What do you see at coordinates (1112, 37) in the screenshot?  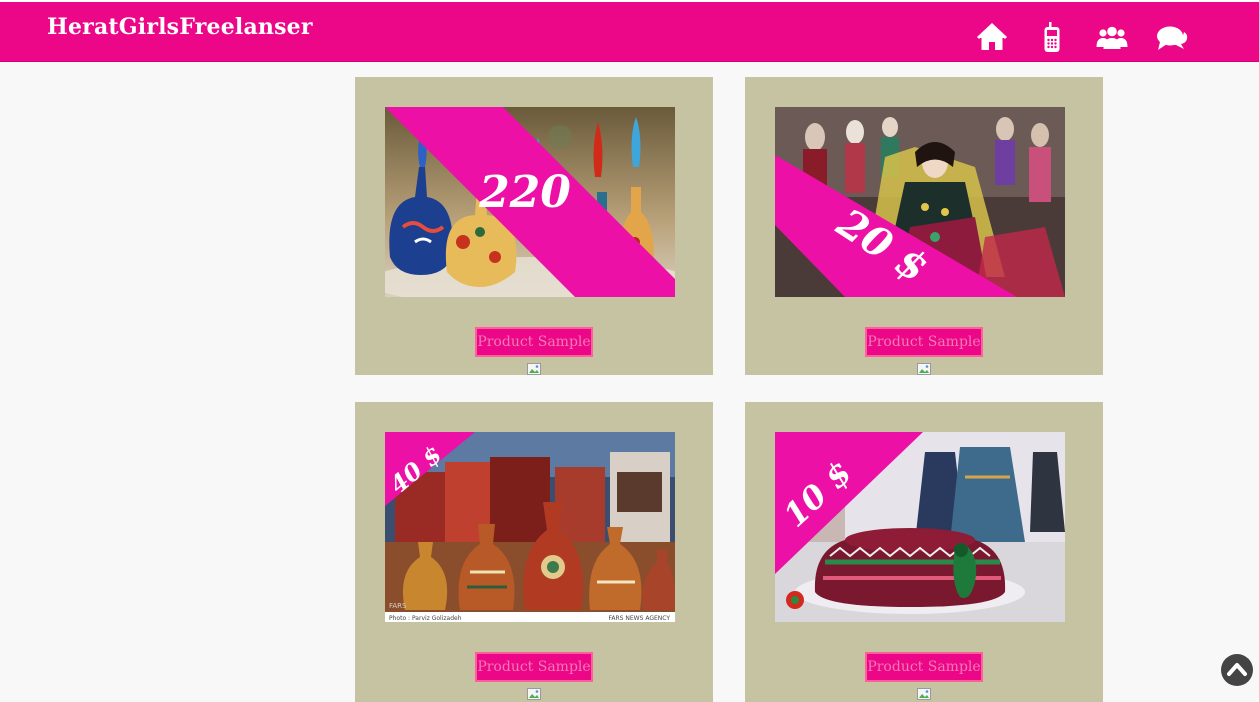 I see `users-icon` at bounding box center [1112, 37].